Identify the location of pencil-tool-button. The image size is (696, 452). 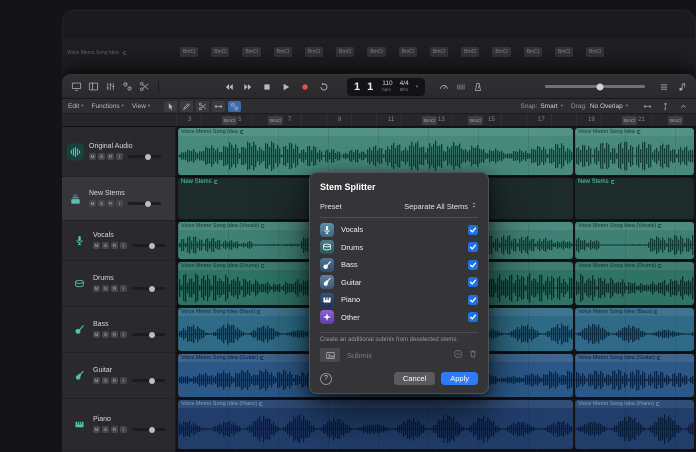
(187, 106).